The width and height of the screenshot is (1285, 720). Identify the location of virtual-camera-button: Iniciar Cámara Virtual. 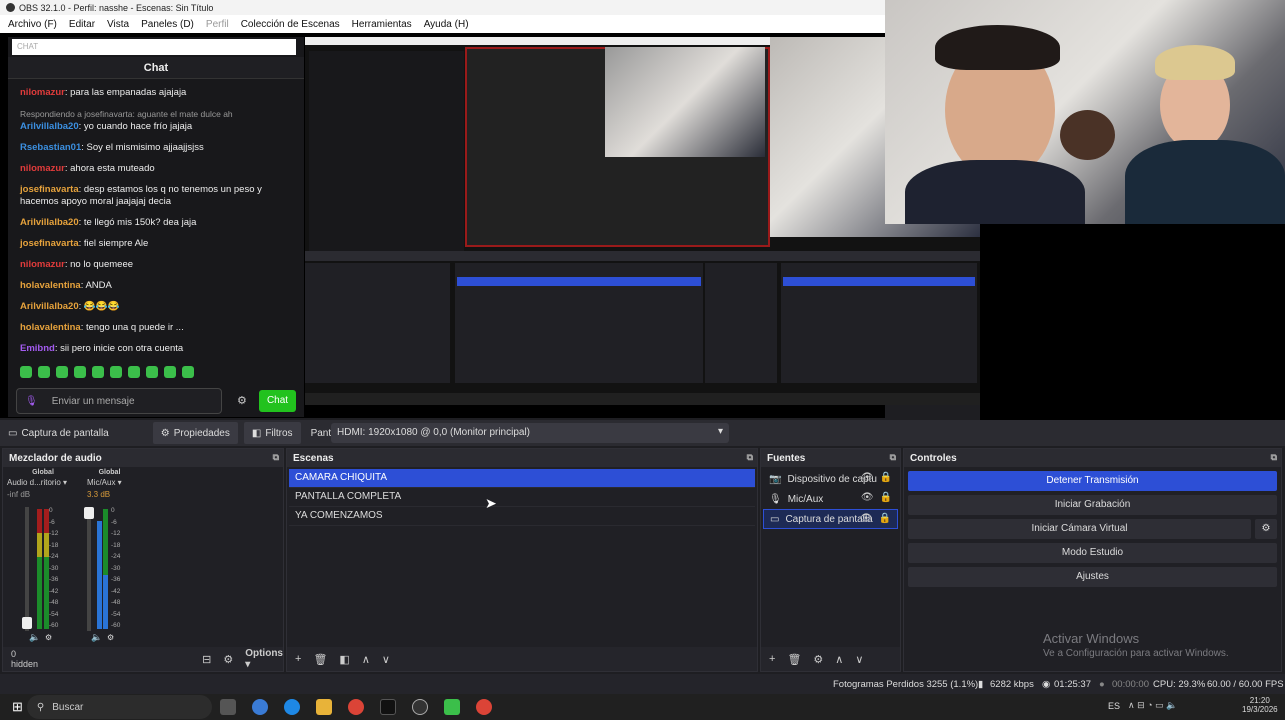
(1079, 529).